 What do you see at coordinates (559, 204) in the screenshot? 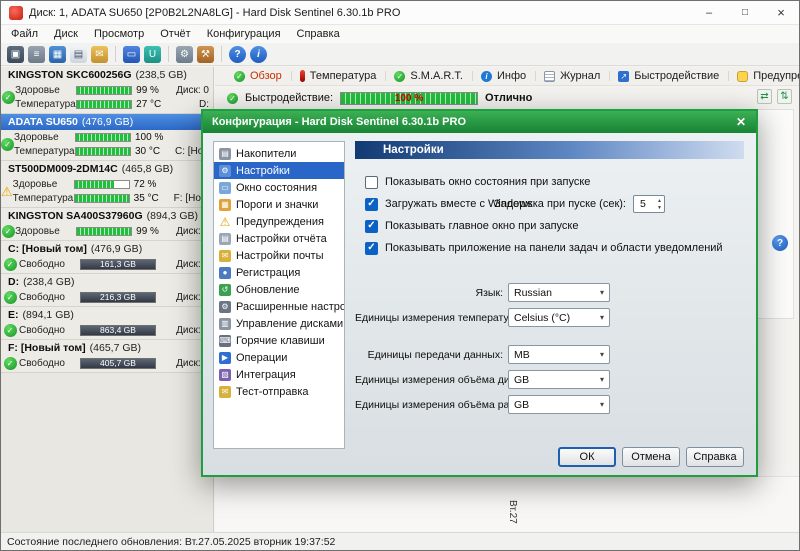
I see `startup-delay-label: Задержка при пуске (сек):` at bounding box center [559, 204].